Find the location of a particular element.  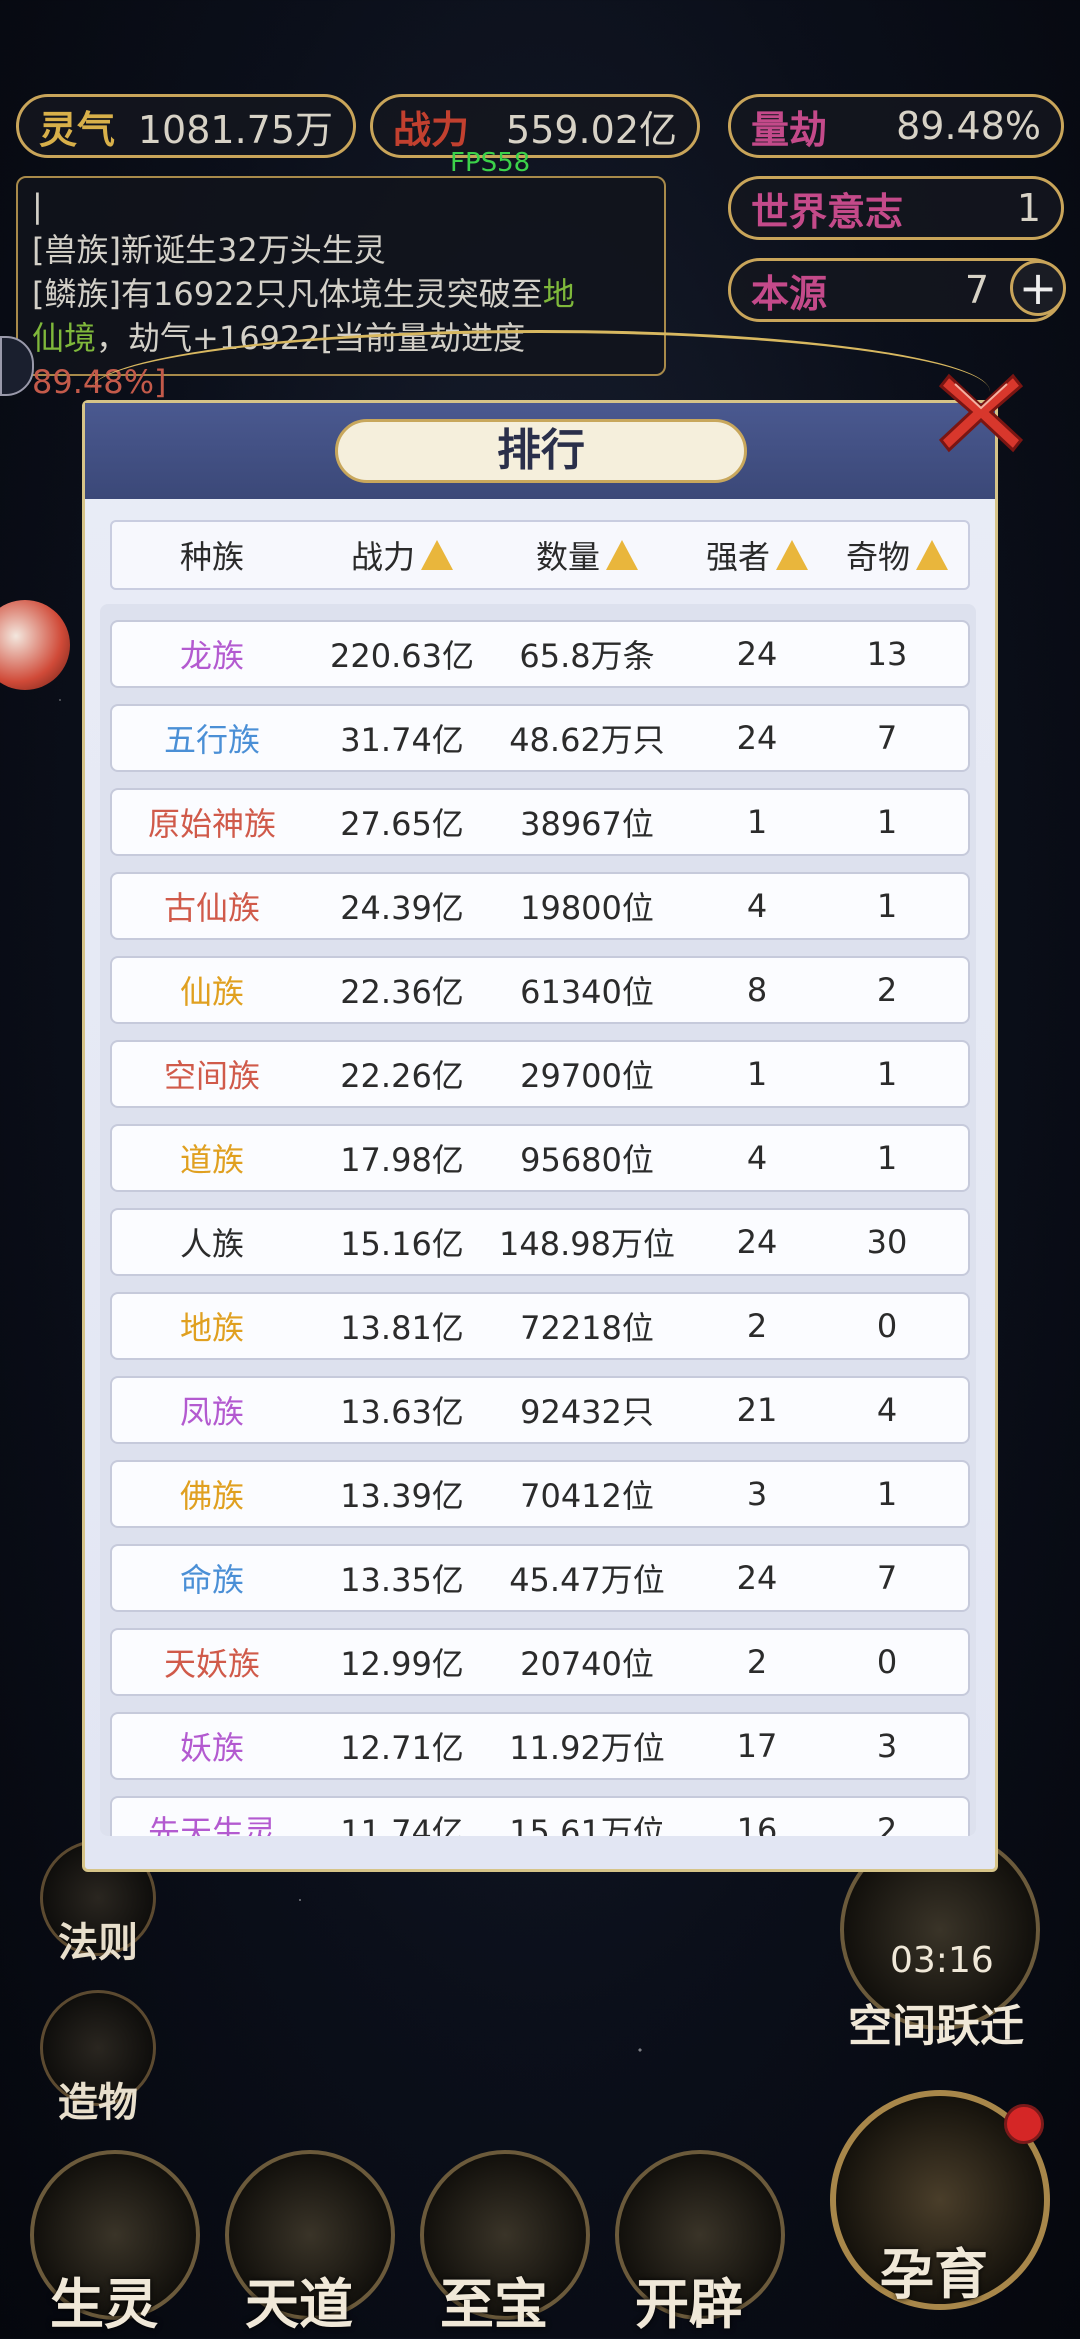

table-row: 道族 17.98亿 95680位 4 1 is located at coordinates (540, 1158).